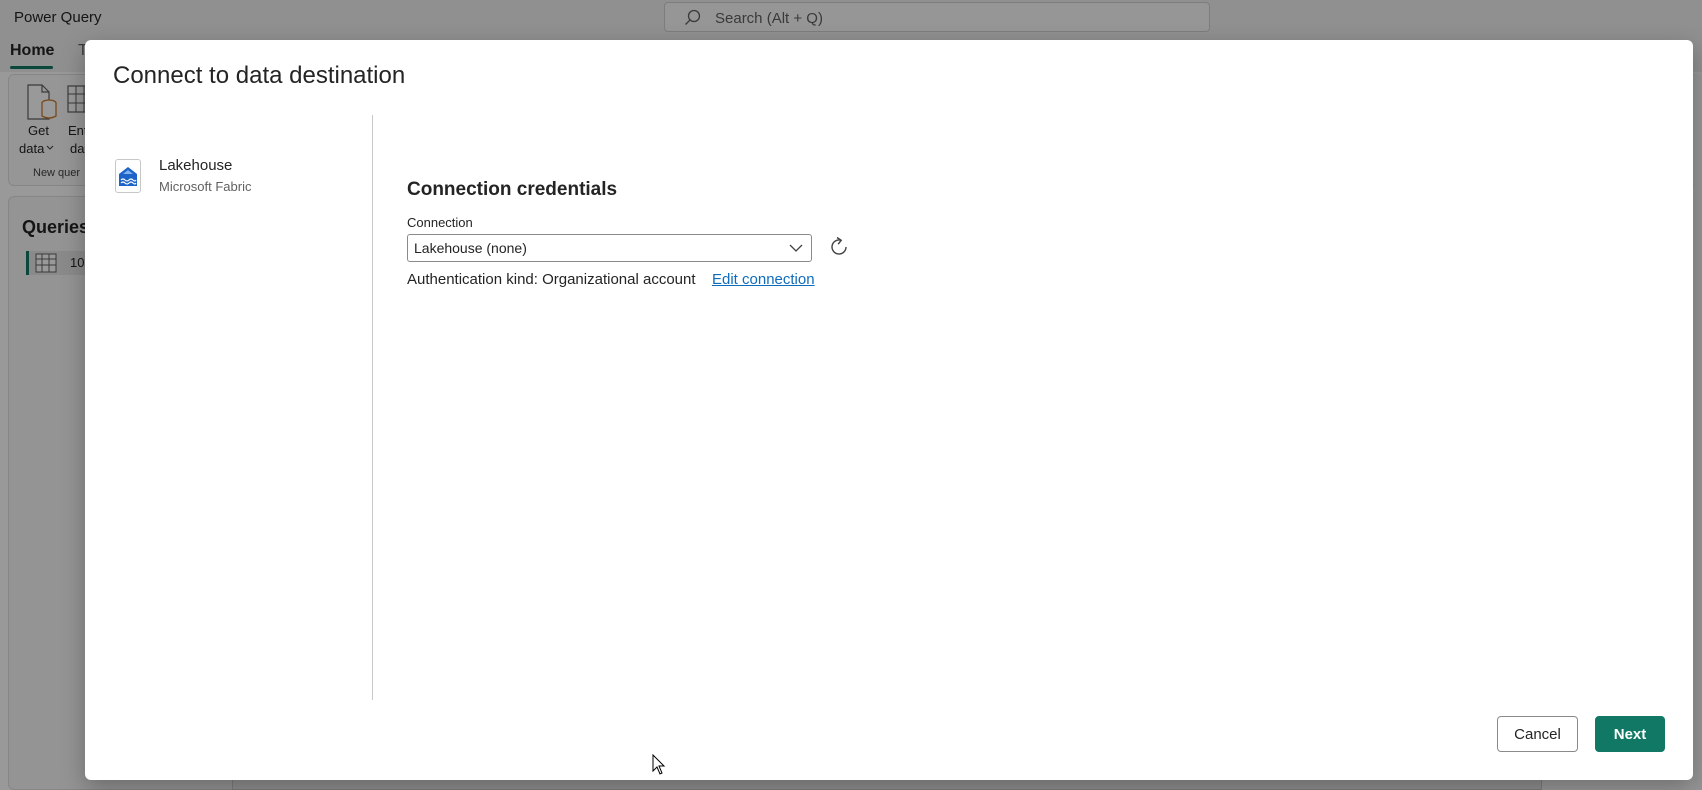  I want to click on chevron-down-icon, so click(796, 248).